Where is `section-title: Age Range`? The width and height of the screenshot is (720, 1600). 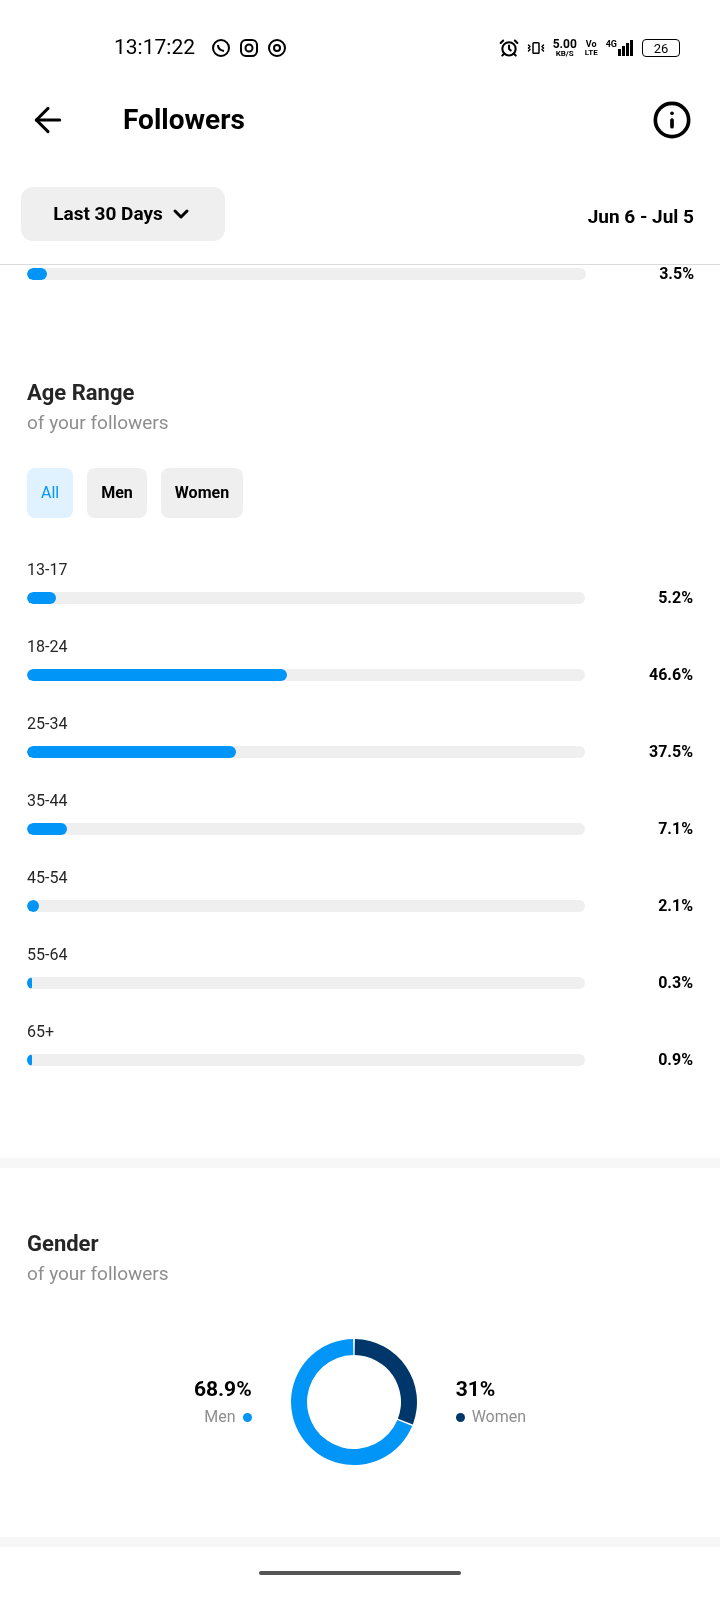 section-title: Age Range is located at coordinates (81, 393).